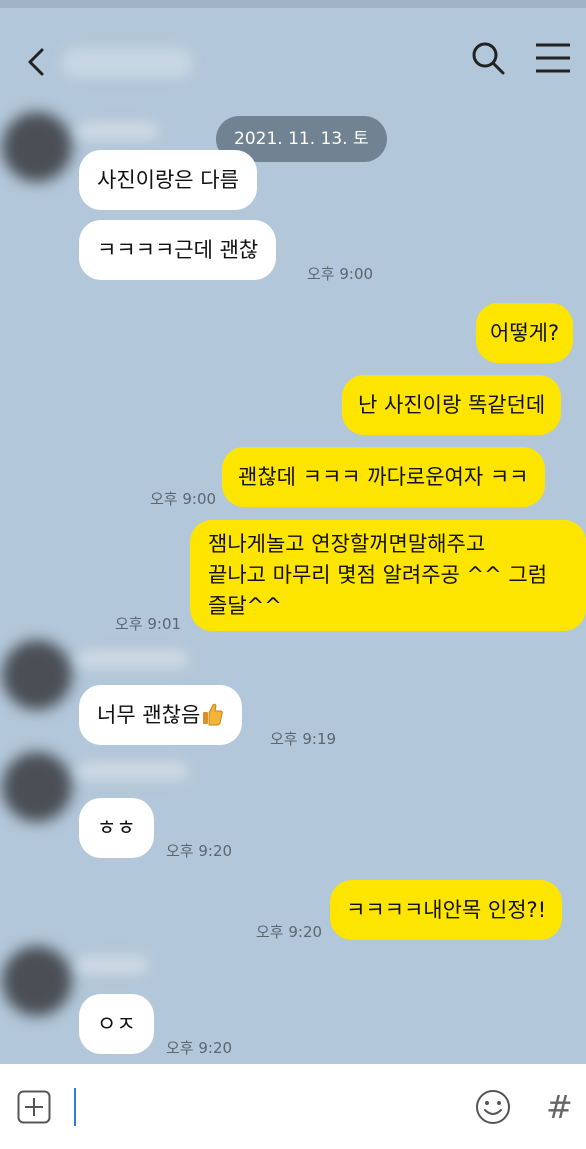  What do you see at coordinates (488, 58) in the screenshot?
I see `search-icon` at bounding box center [488, 58].